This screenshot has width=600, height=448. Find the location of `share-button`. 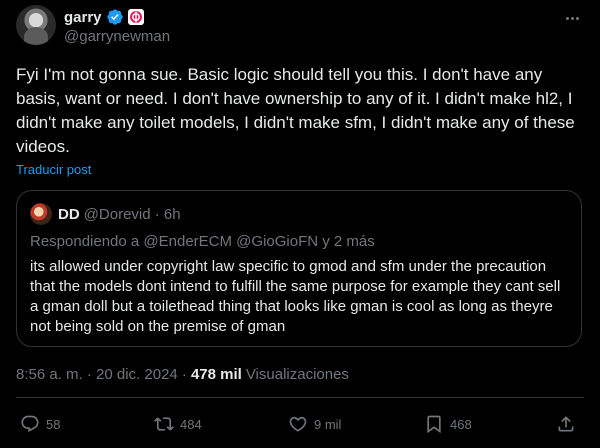

share-button is located at coordinates (566, 424).